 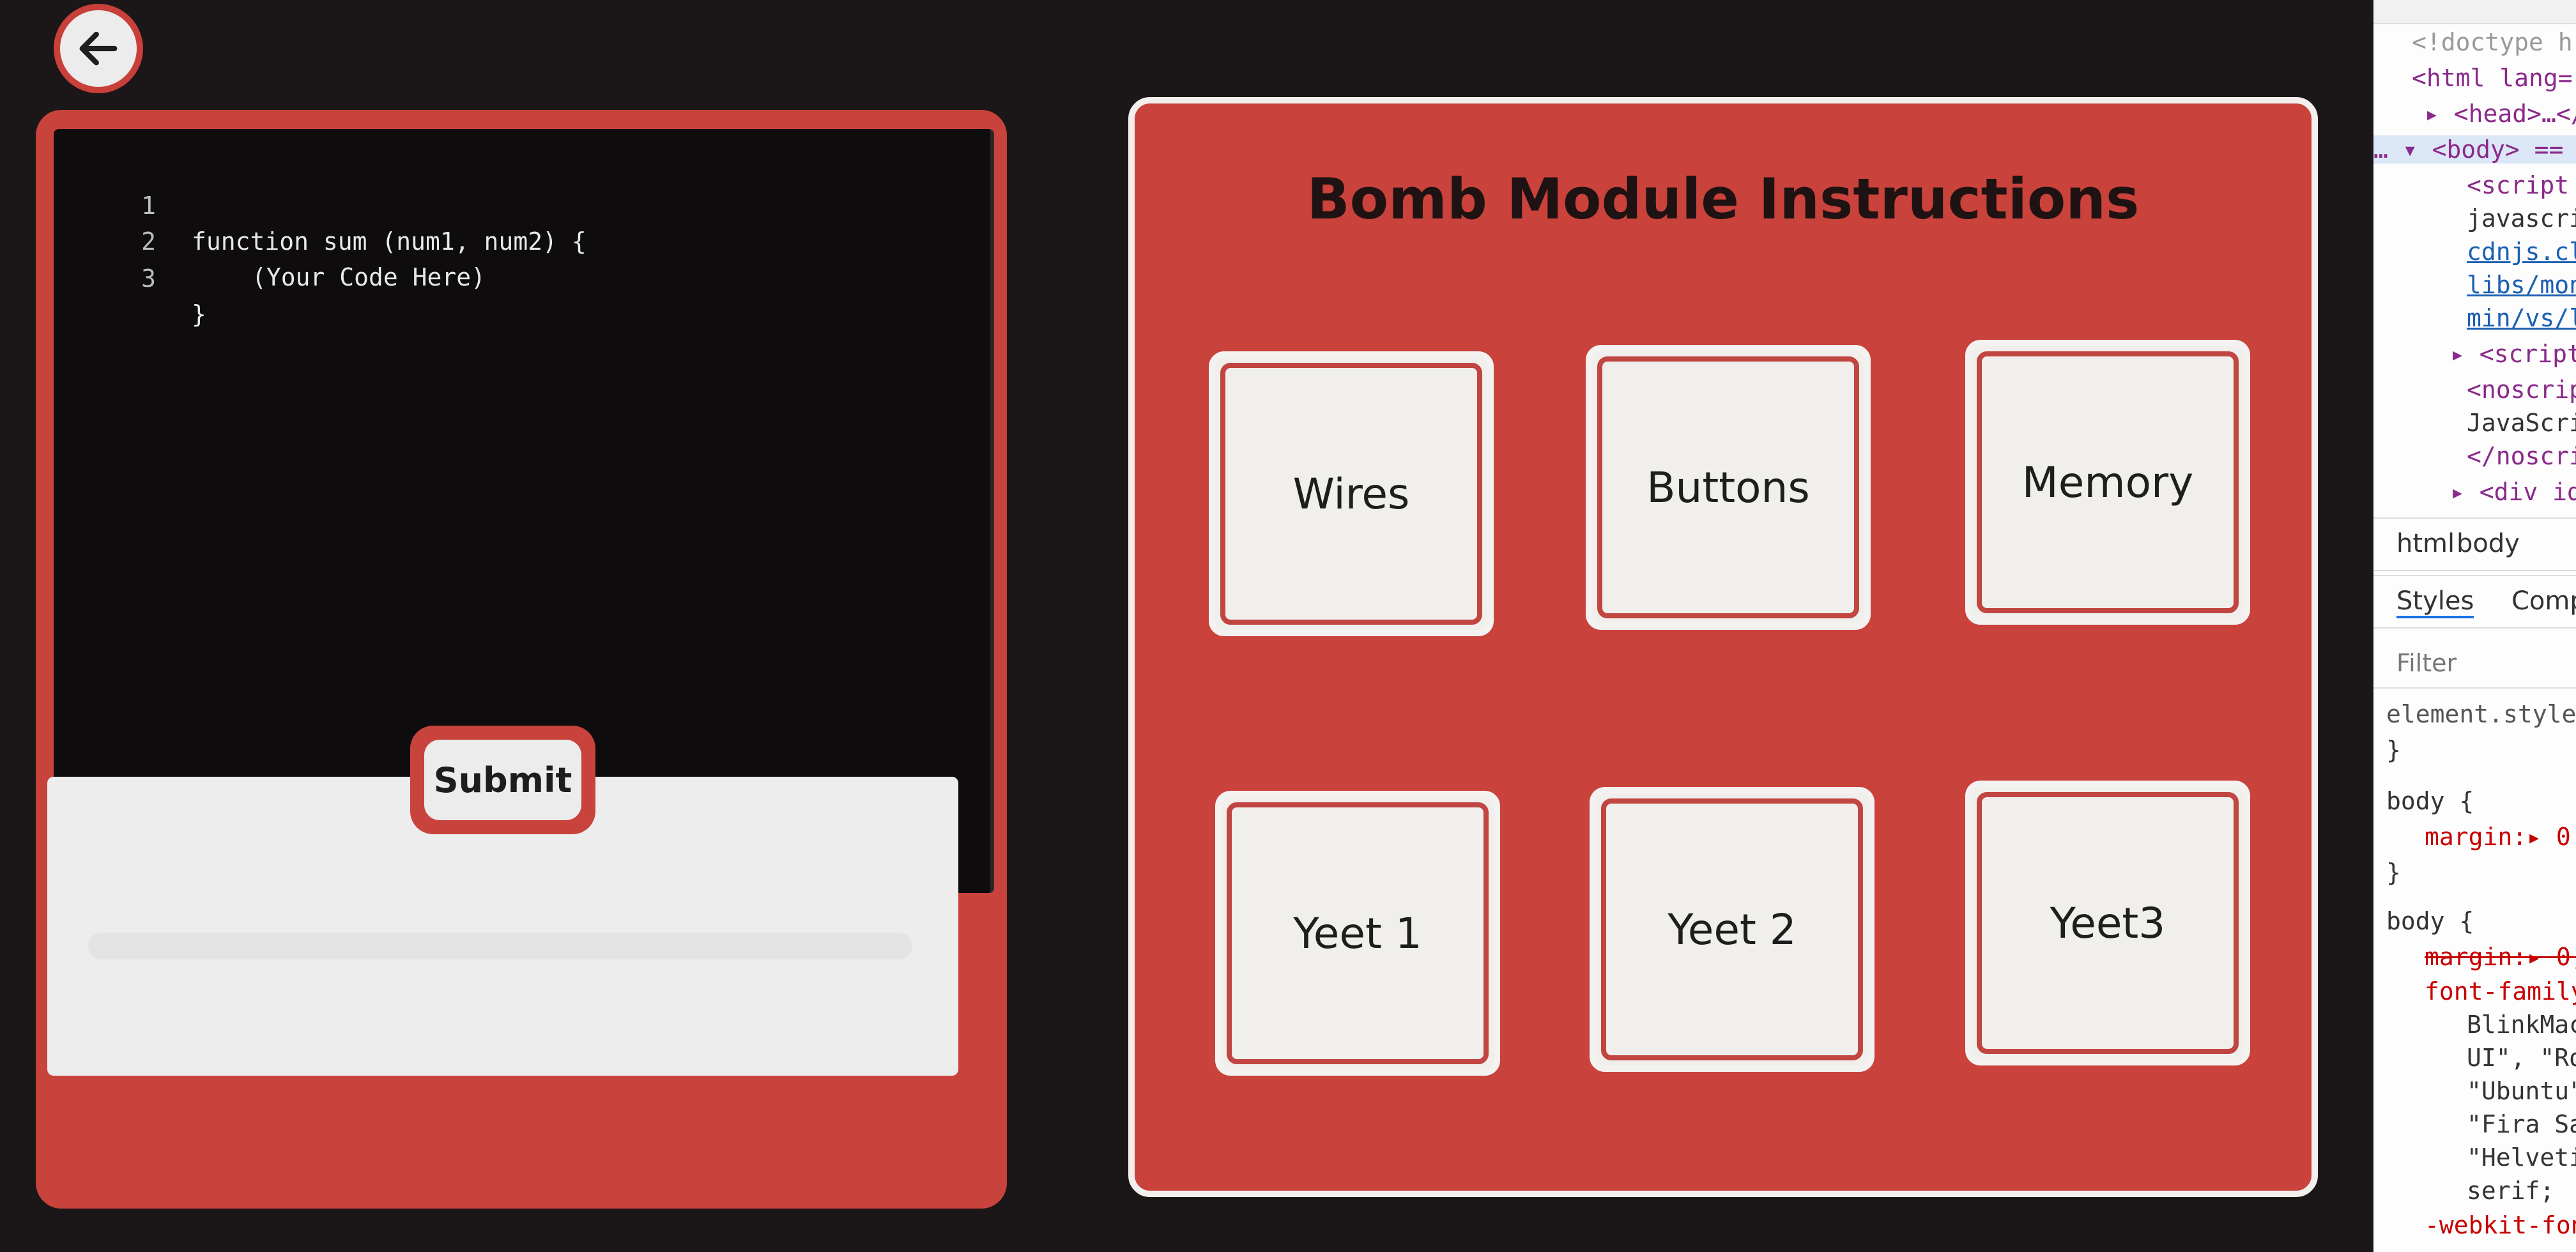 I want to click on back-button, so click(x=98, y=48).